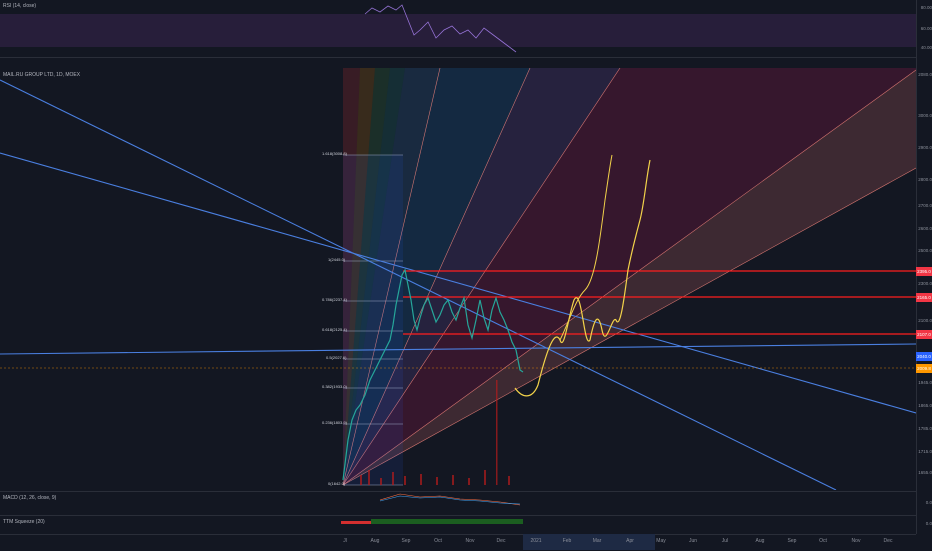 The width and height of the screenshot is (932, 551). What do you see at coordinates (458, 542) in the screenshot?
I see `time-axis` at bounding box center [458, 542].